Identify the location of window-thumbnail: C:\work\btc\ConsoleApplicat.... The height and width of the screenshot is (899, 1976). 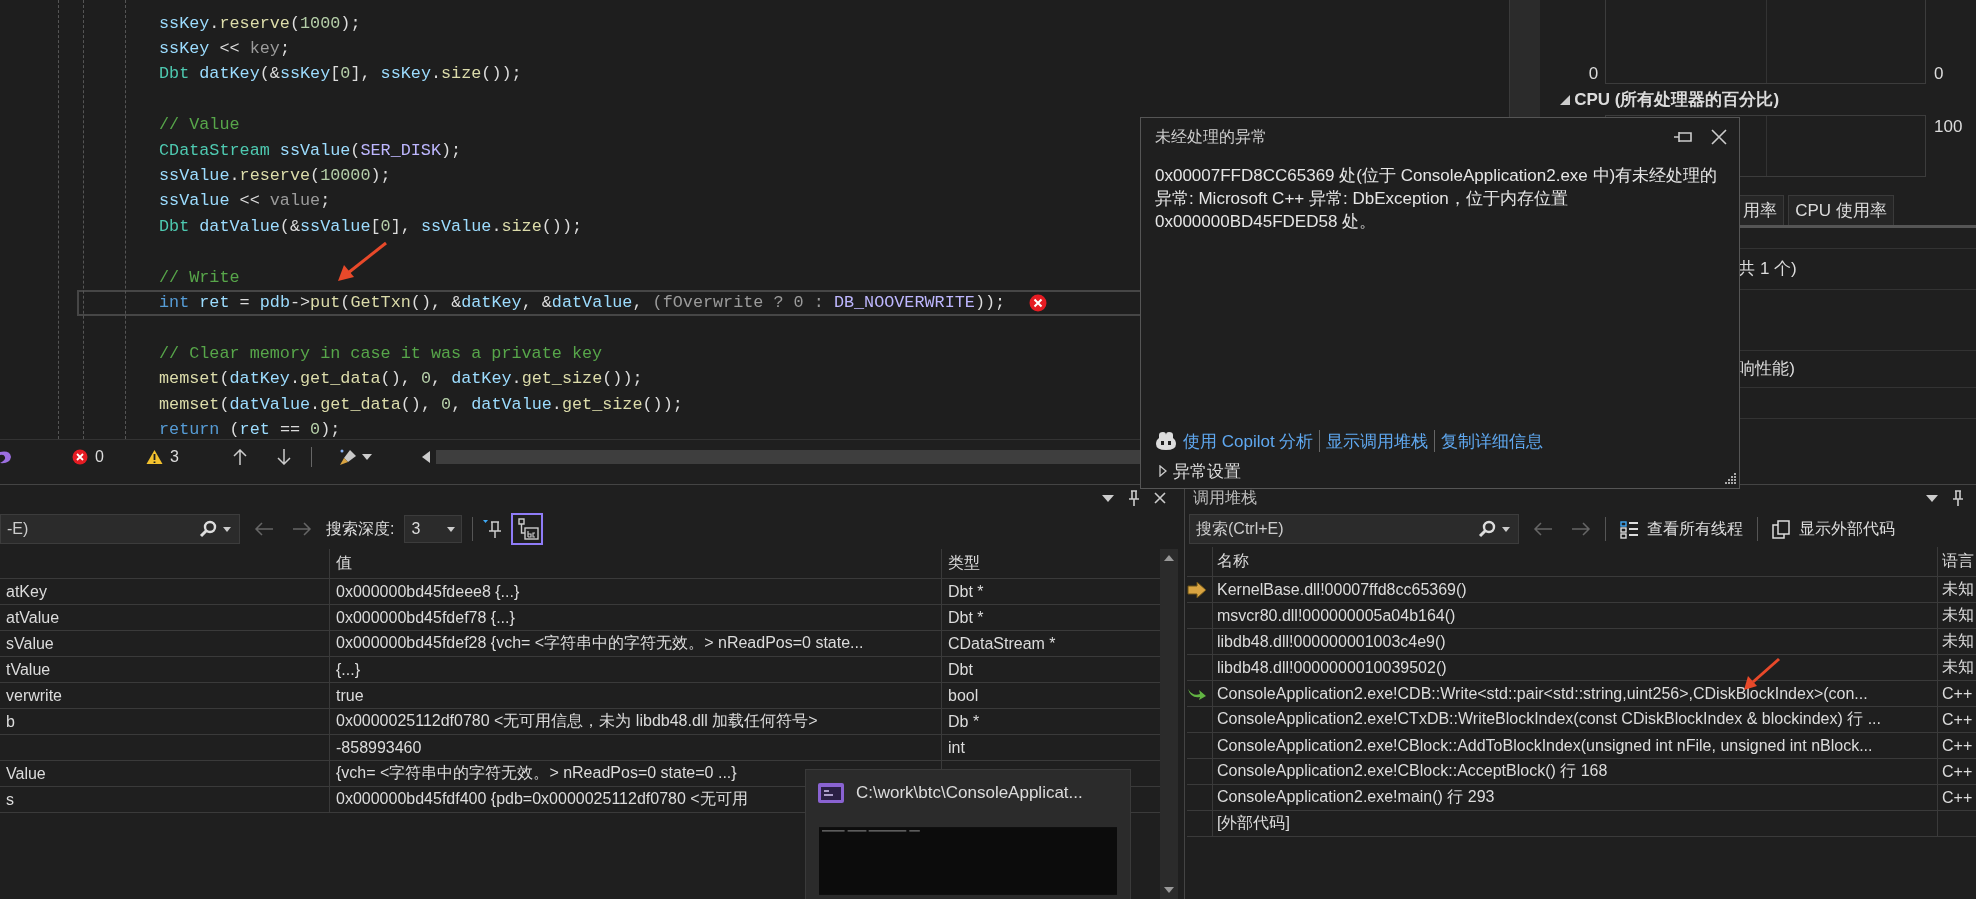
(968, 834).